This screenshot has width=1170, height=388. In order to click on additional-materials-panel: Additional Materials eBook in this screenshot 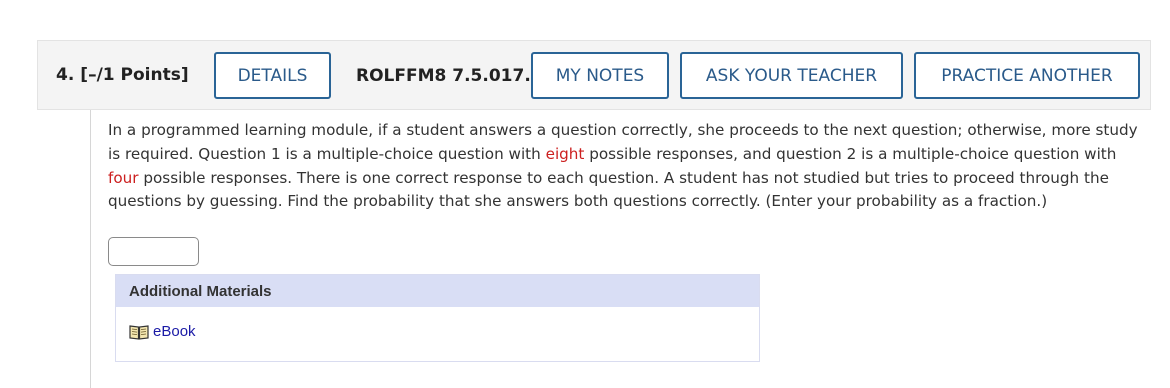, I will do `click(437, 318)`.